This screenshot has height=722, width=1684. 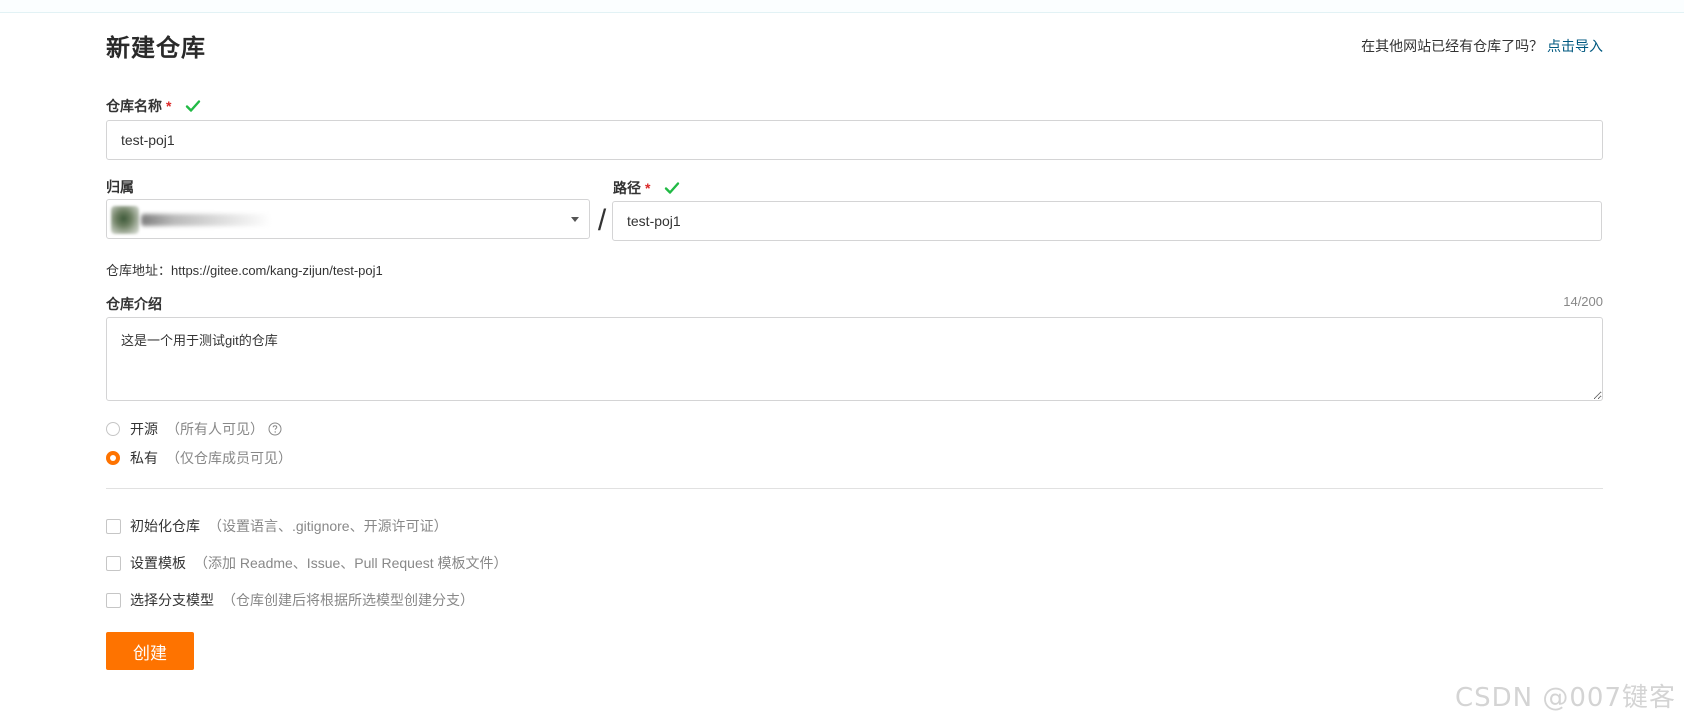 What do you see at coordinates (328, 526) in the screenshot?
I see `init-repo-hint: （设置语言、.gitignore、开源许可证）` at bounding box center [328, 526].